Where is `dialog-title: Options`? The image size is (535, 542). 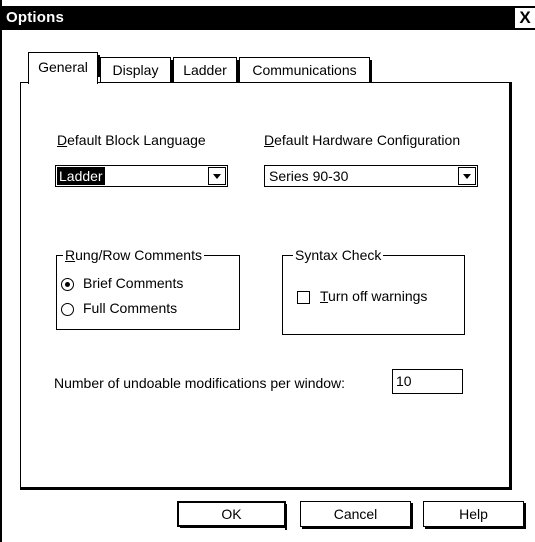 dialog-title: Options is located at coordinates (35, 17).